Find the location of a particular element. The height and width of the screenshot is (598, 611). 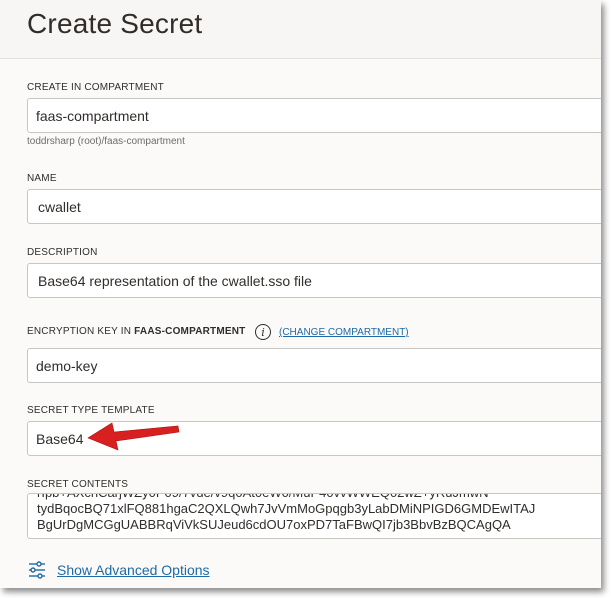

encryption-key-select: demo-key is located at coordinates (314, 365).